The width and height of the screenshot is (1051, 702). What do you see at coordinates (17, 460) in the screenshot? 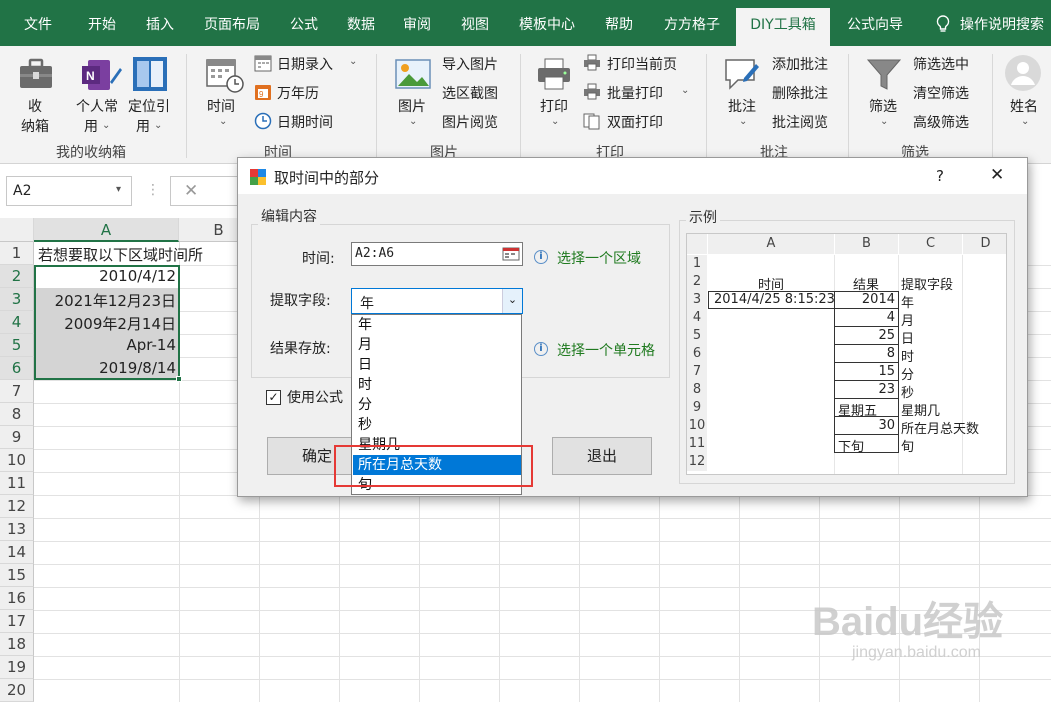
I see `row-header: 10` at bounding box center [17, 460].